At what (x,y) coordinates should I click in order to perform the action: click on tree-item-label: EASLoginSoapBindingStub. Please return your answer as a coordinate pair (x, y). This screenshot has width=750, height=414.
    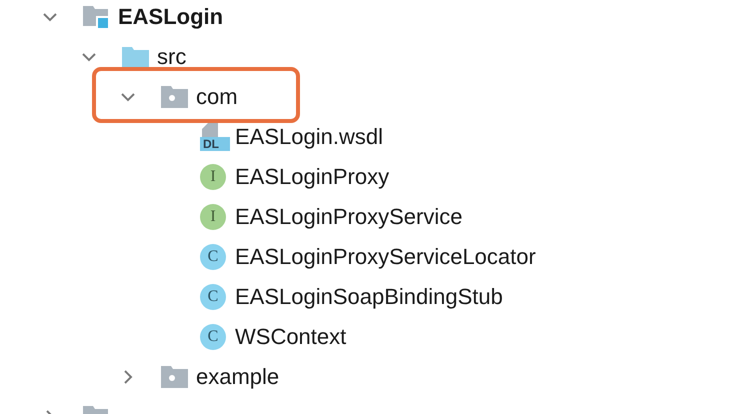
    Looking at the image, I should click on (369, 297).